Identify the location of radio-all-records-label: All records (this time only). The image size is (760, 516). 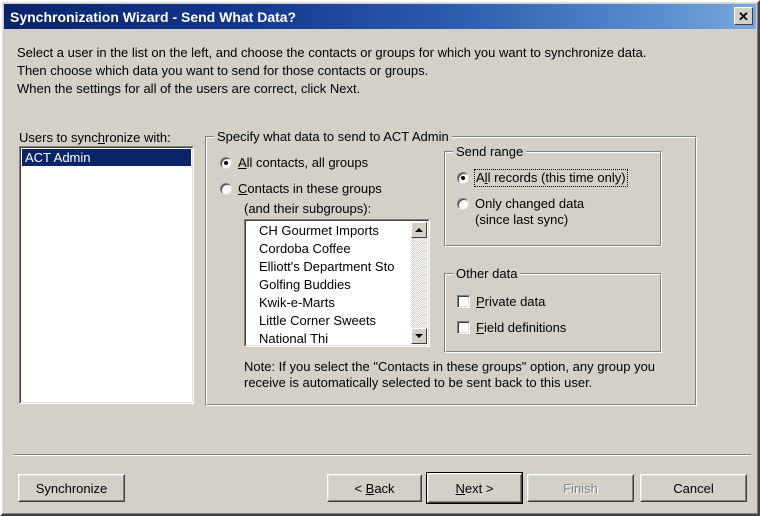
(551, 178).